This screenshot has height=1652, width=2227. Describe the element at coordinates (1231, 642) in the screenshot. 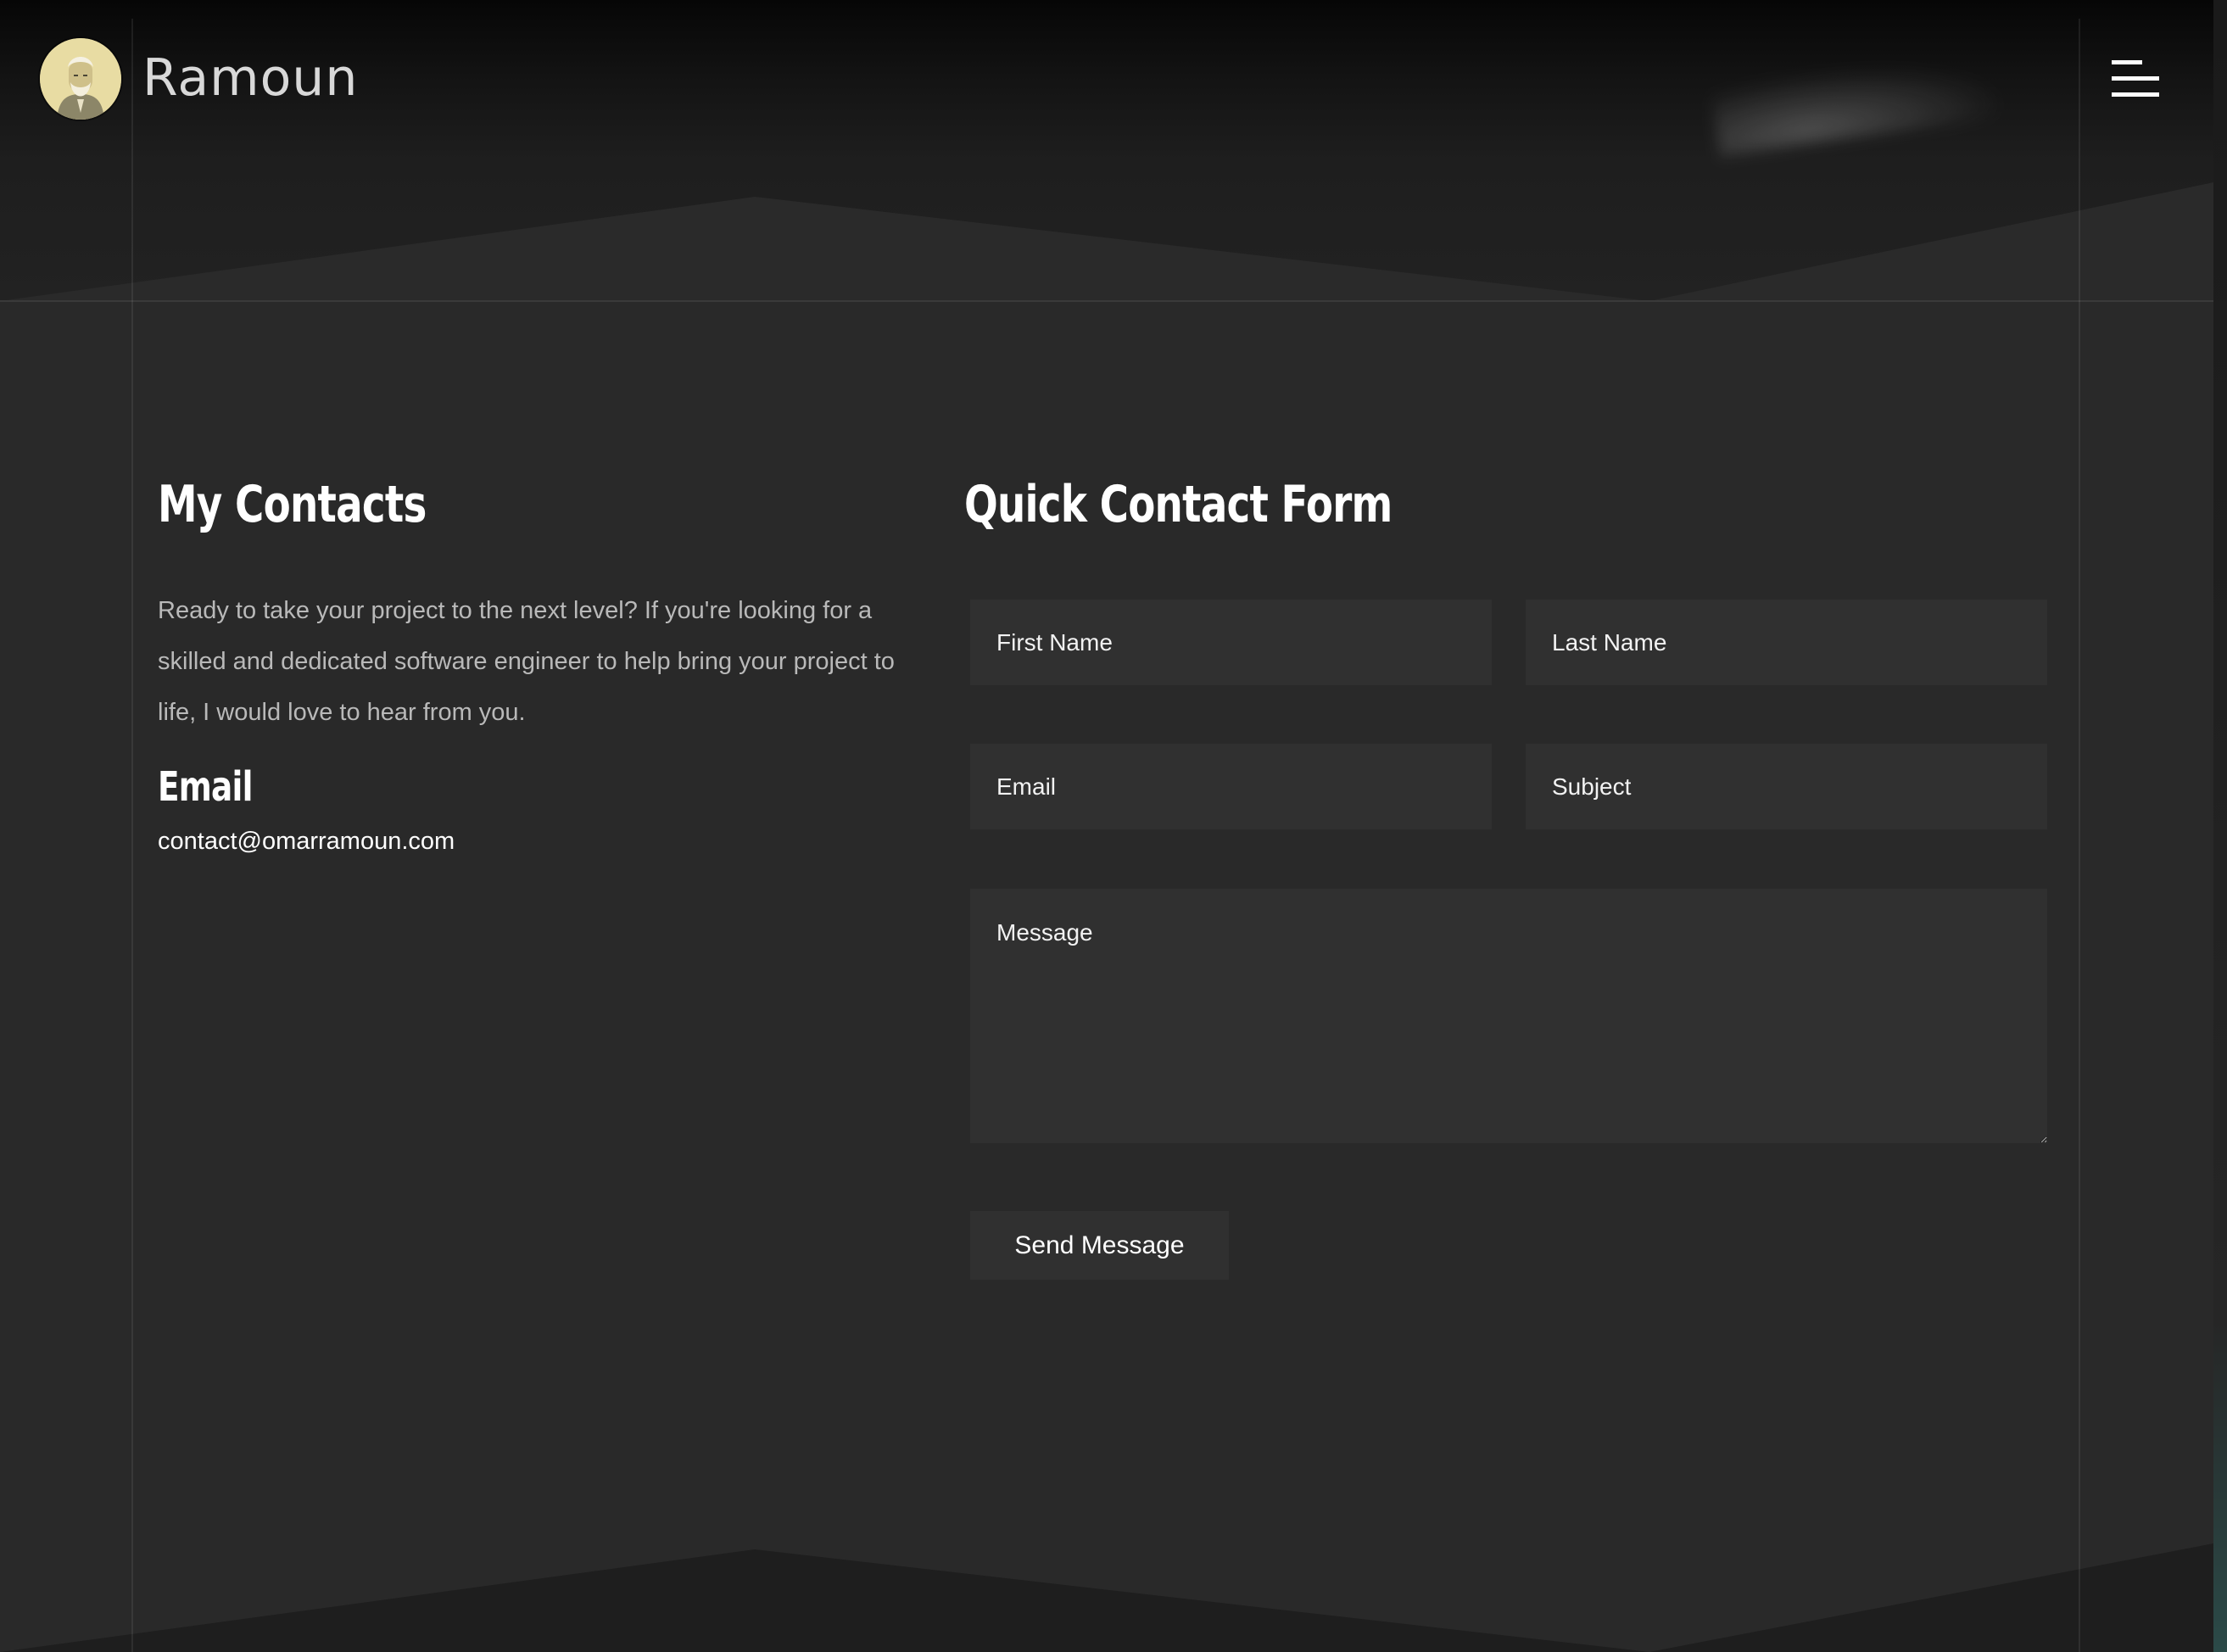

I see `first-name-field` at that location.